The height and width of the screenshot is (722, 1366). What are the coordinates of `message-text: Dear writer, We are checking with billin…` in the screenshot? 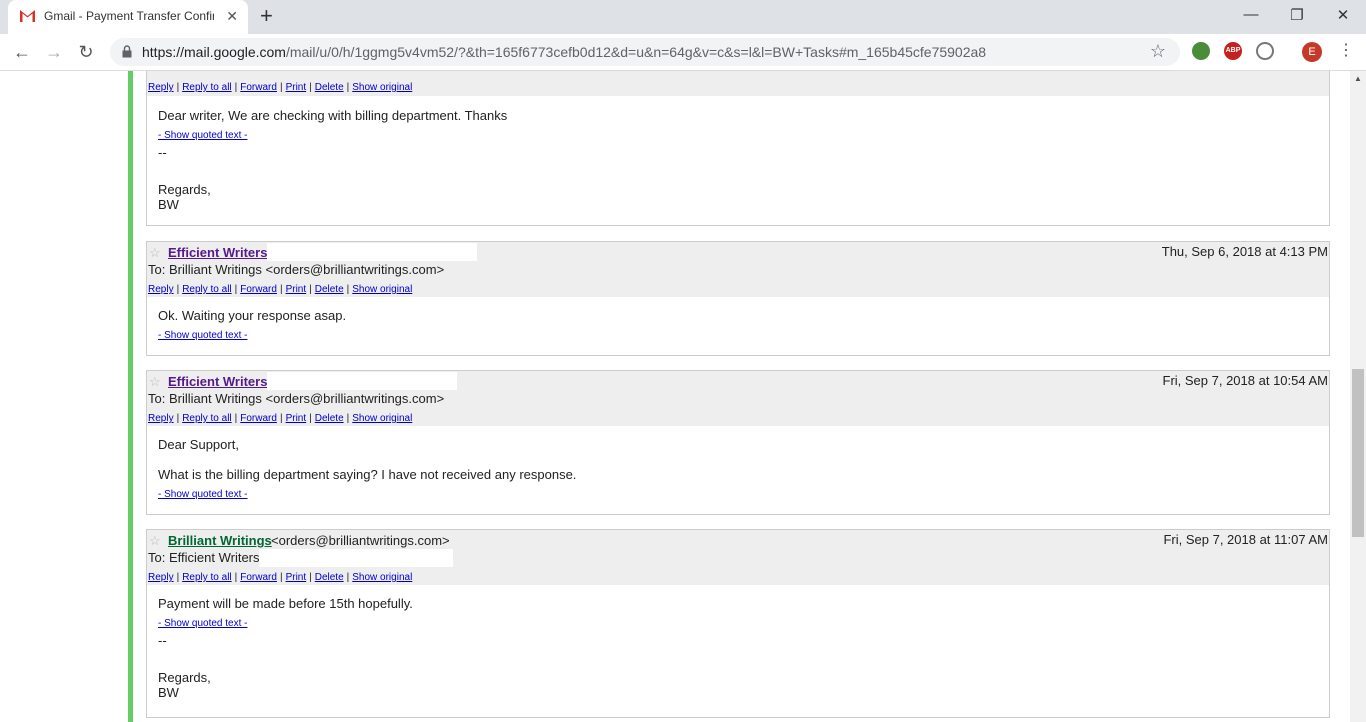 It's located at (333, 115).